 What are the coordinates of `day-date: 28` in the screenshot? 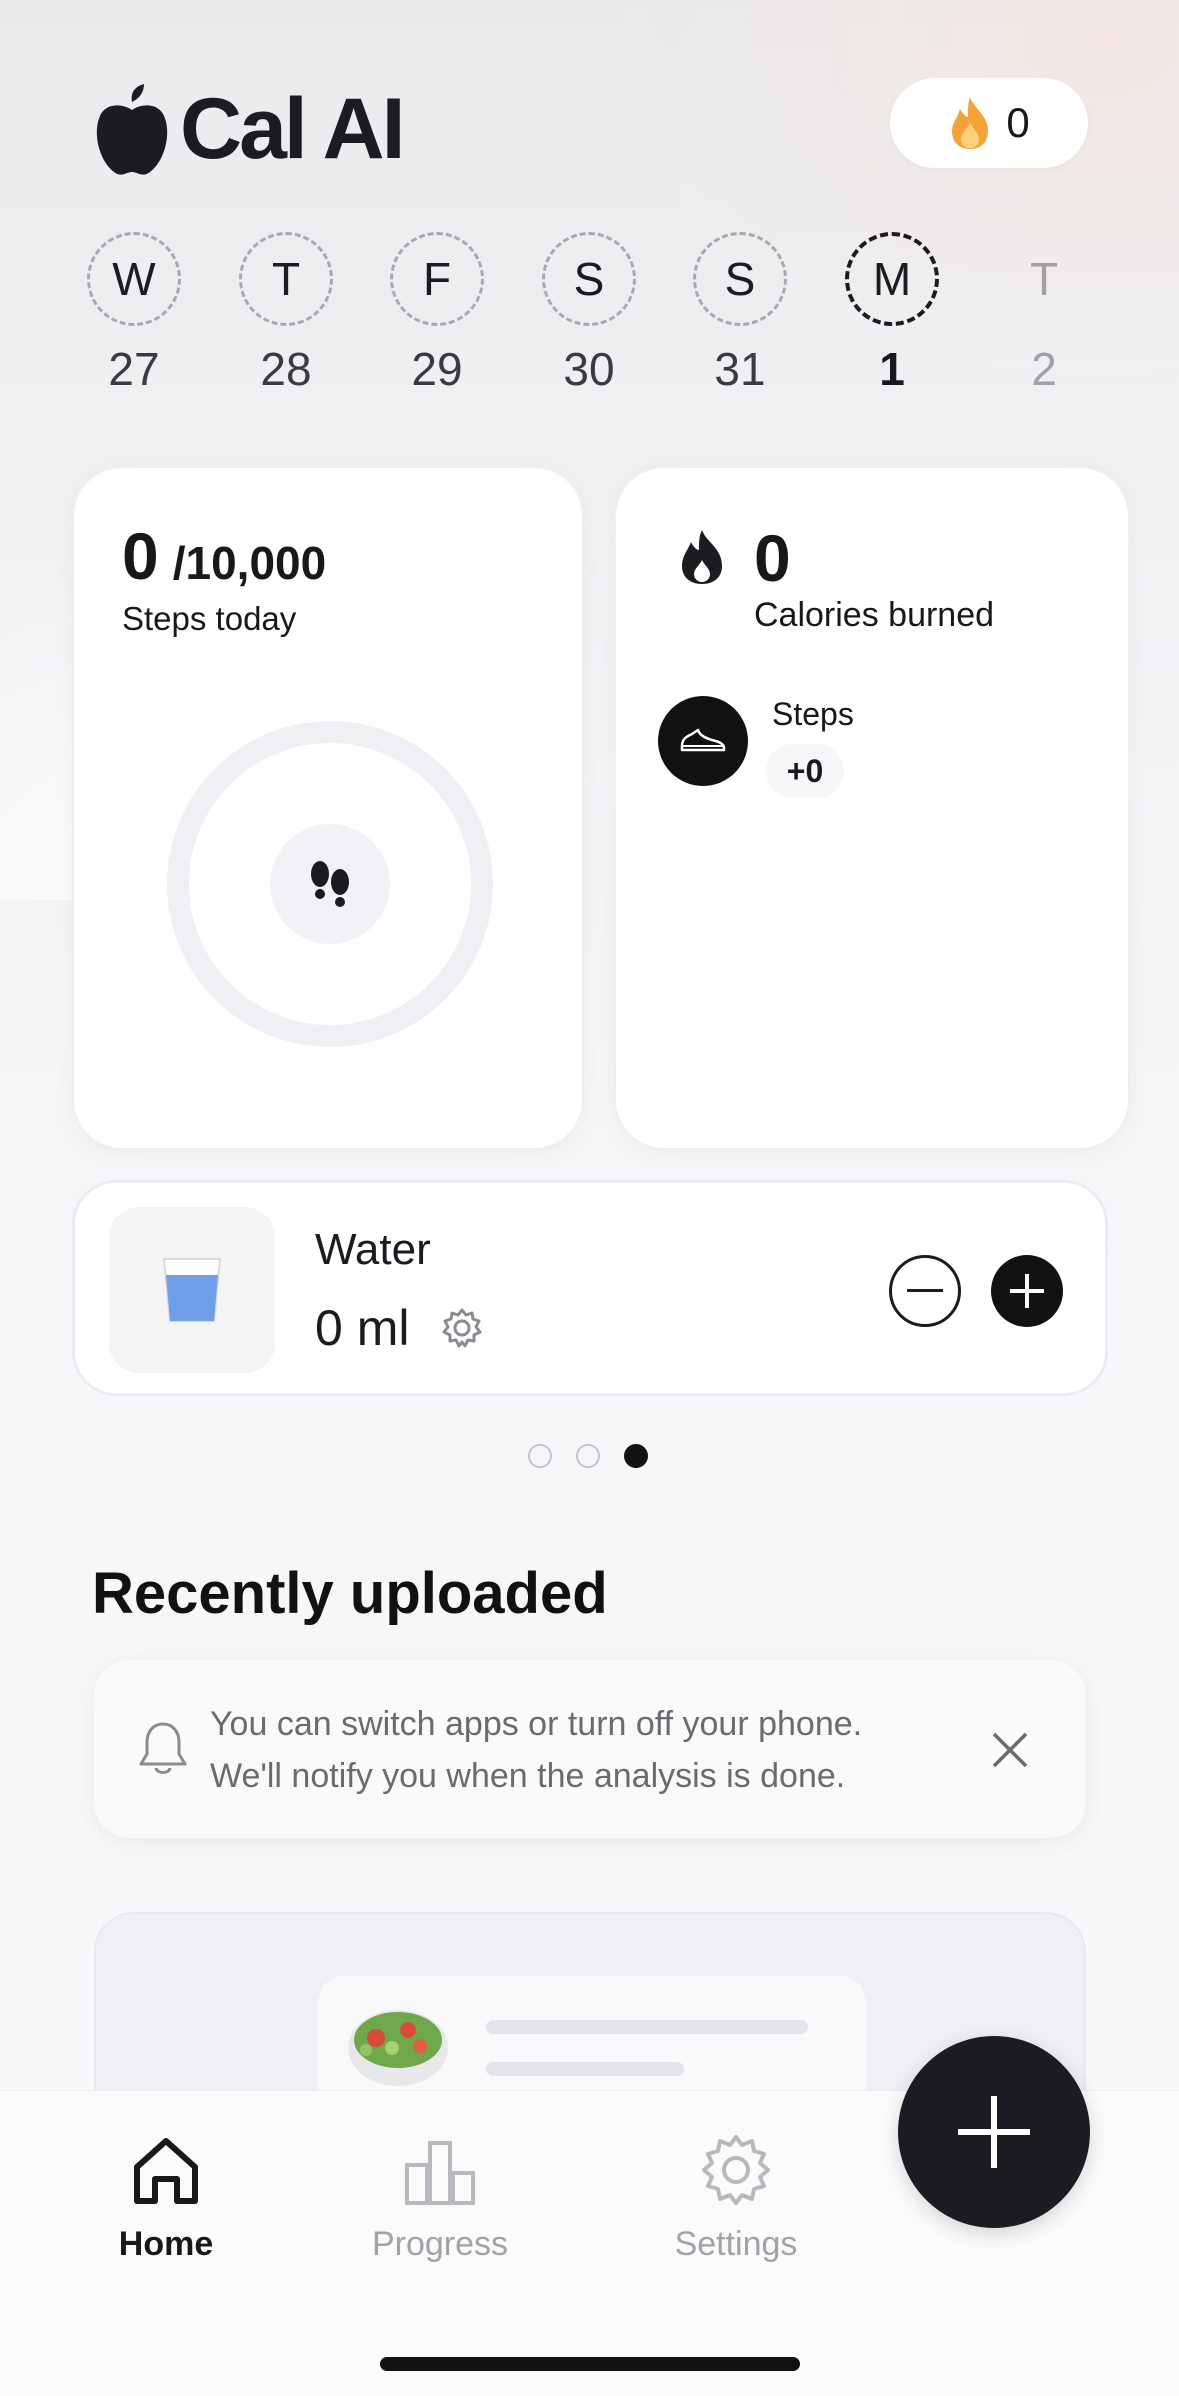 It's located at (286, 369).